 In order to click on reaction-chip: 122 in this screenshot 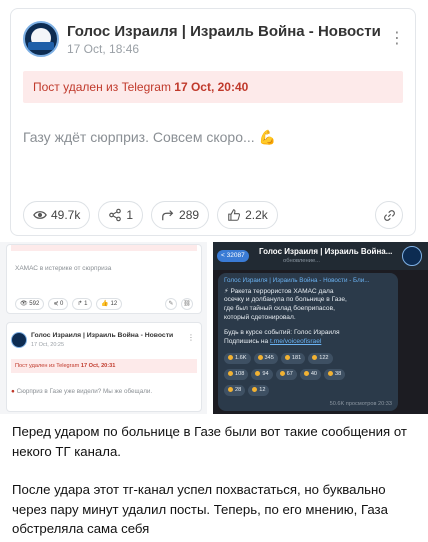, I will do `click(320, 358)`.